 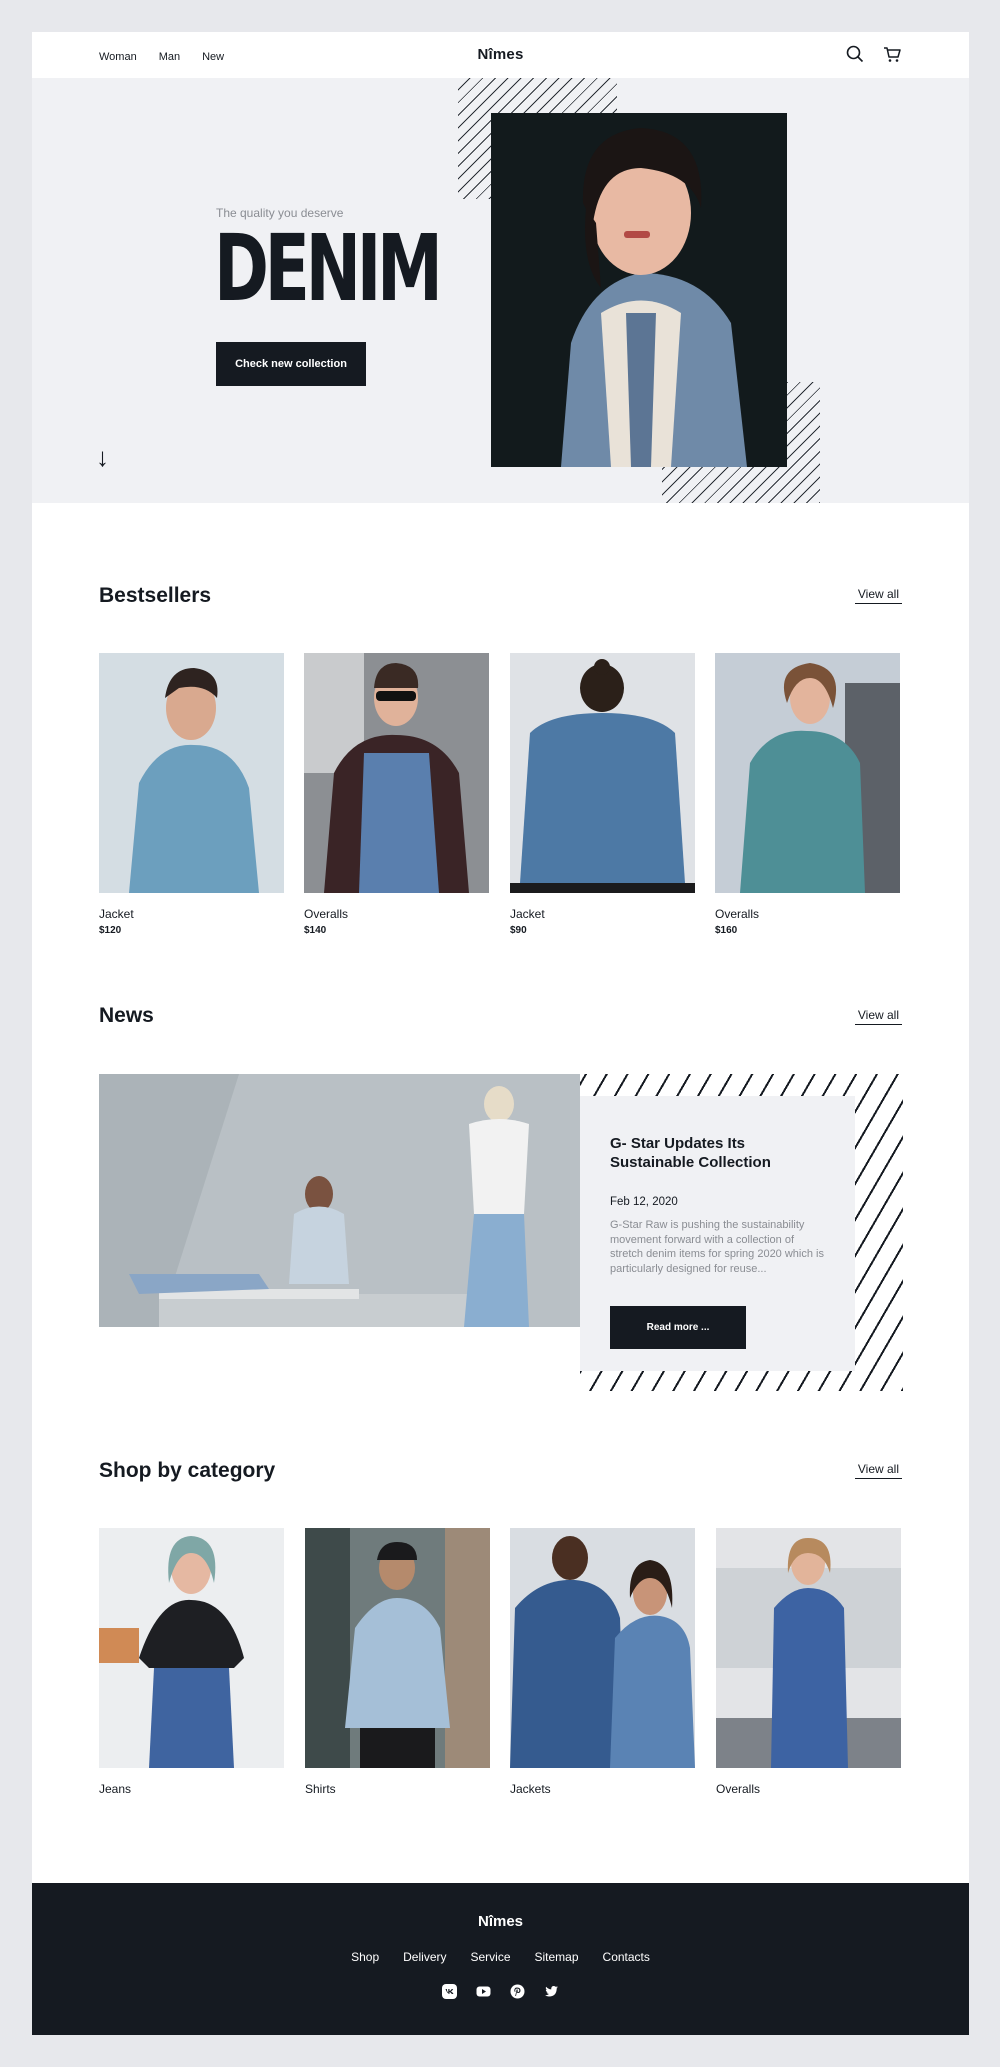 I want to click on footer-links: Shop Delivery Service Sitemap Contacts, so click(x=500, y=1957).